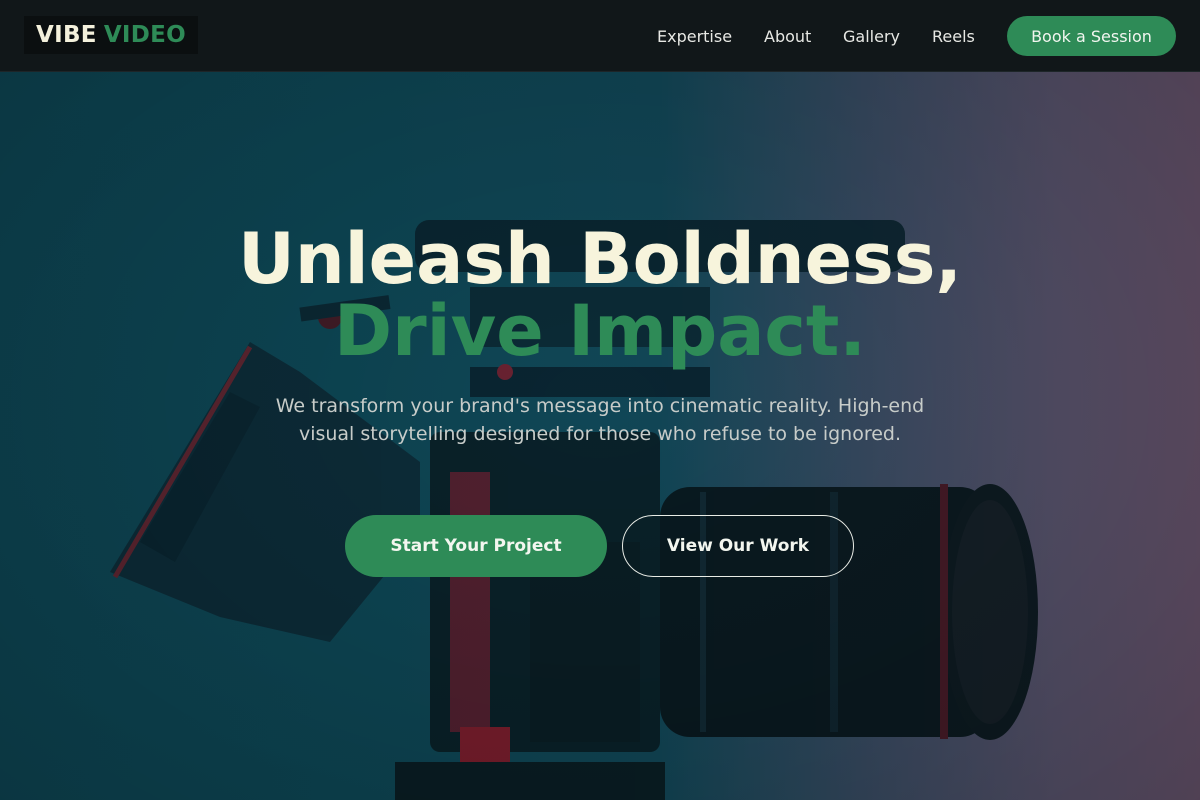  I want to click on view-work-button: View Our Work, so click(738, 546).